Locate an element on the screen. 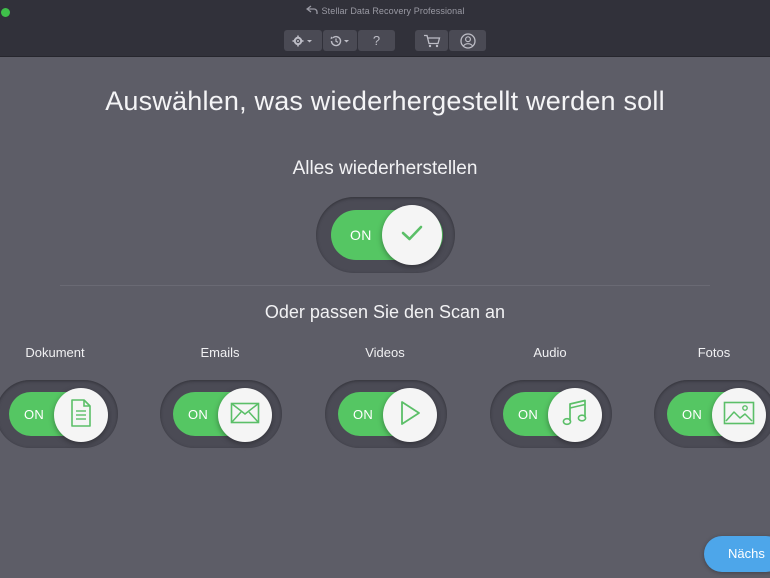 Image resolution: width=770 pixels, height=578 pixels. toggle-videos: ON is located at coordinates (386, 414).